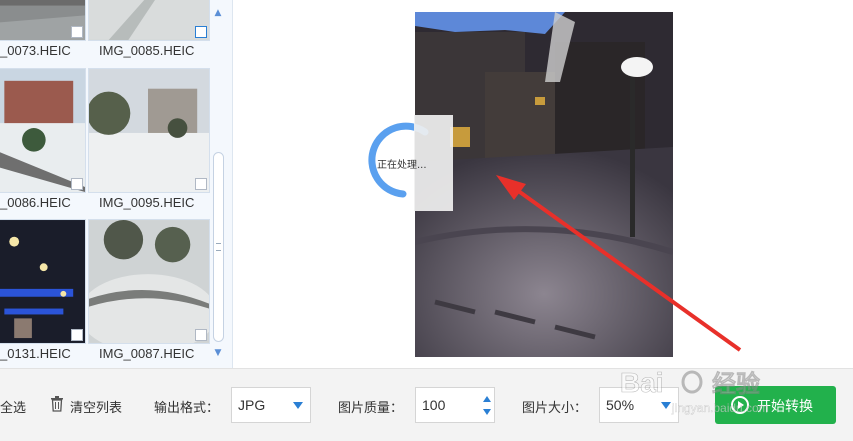  What do you see at coordinates (298, 405) in the screenshot?
I see `chevron-down-icon` at bounding box center [298, 405].